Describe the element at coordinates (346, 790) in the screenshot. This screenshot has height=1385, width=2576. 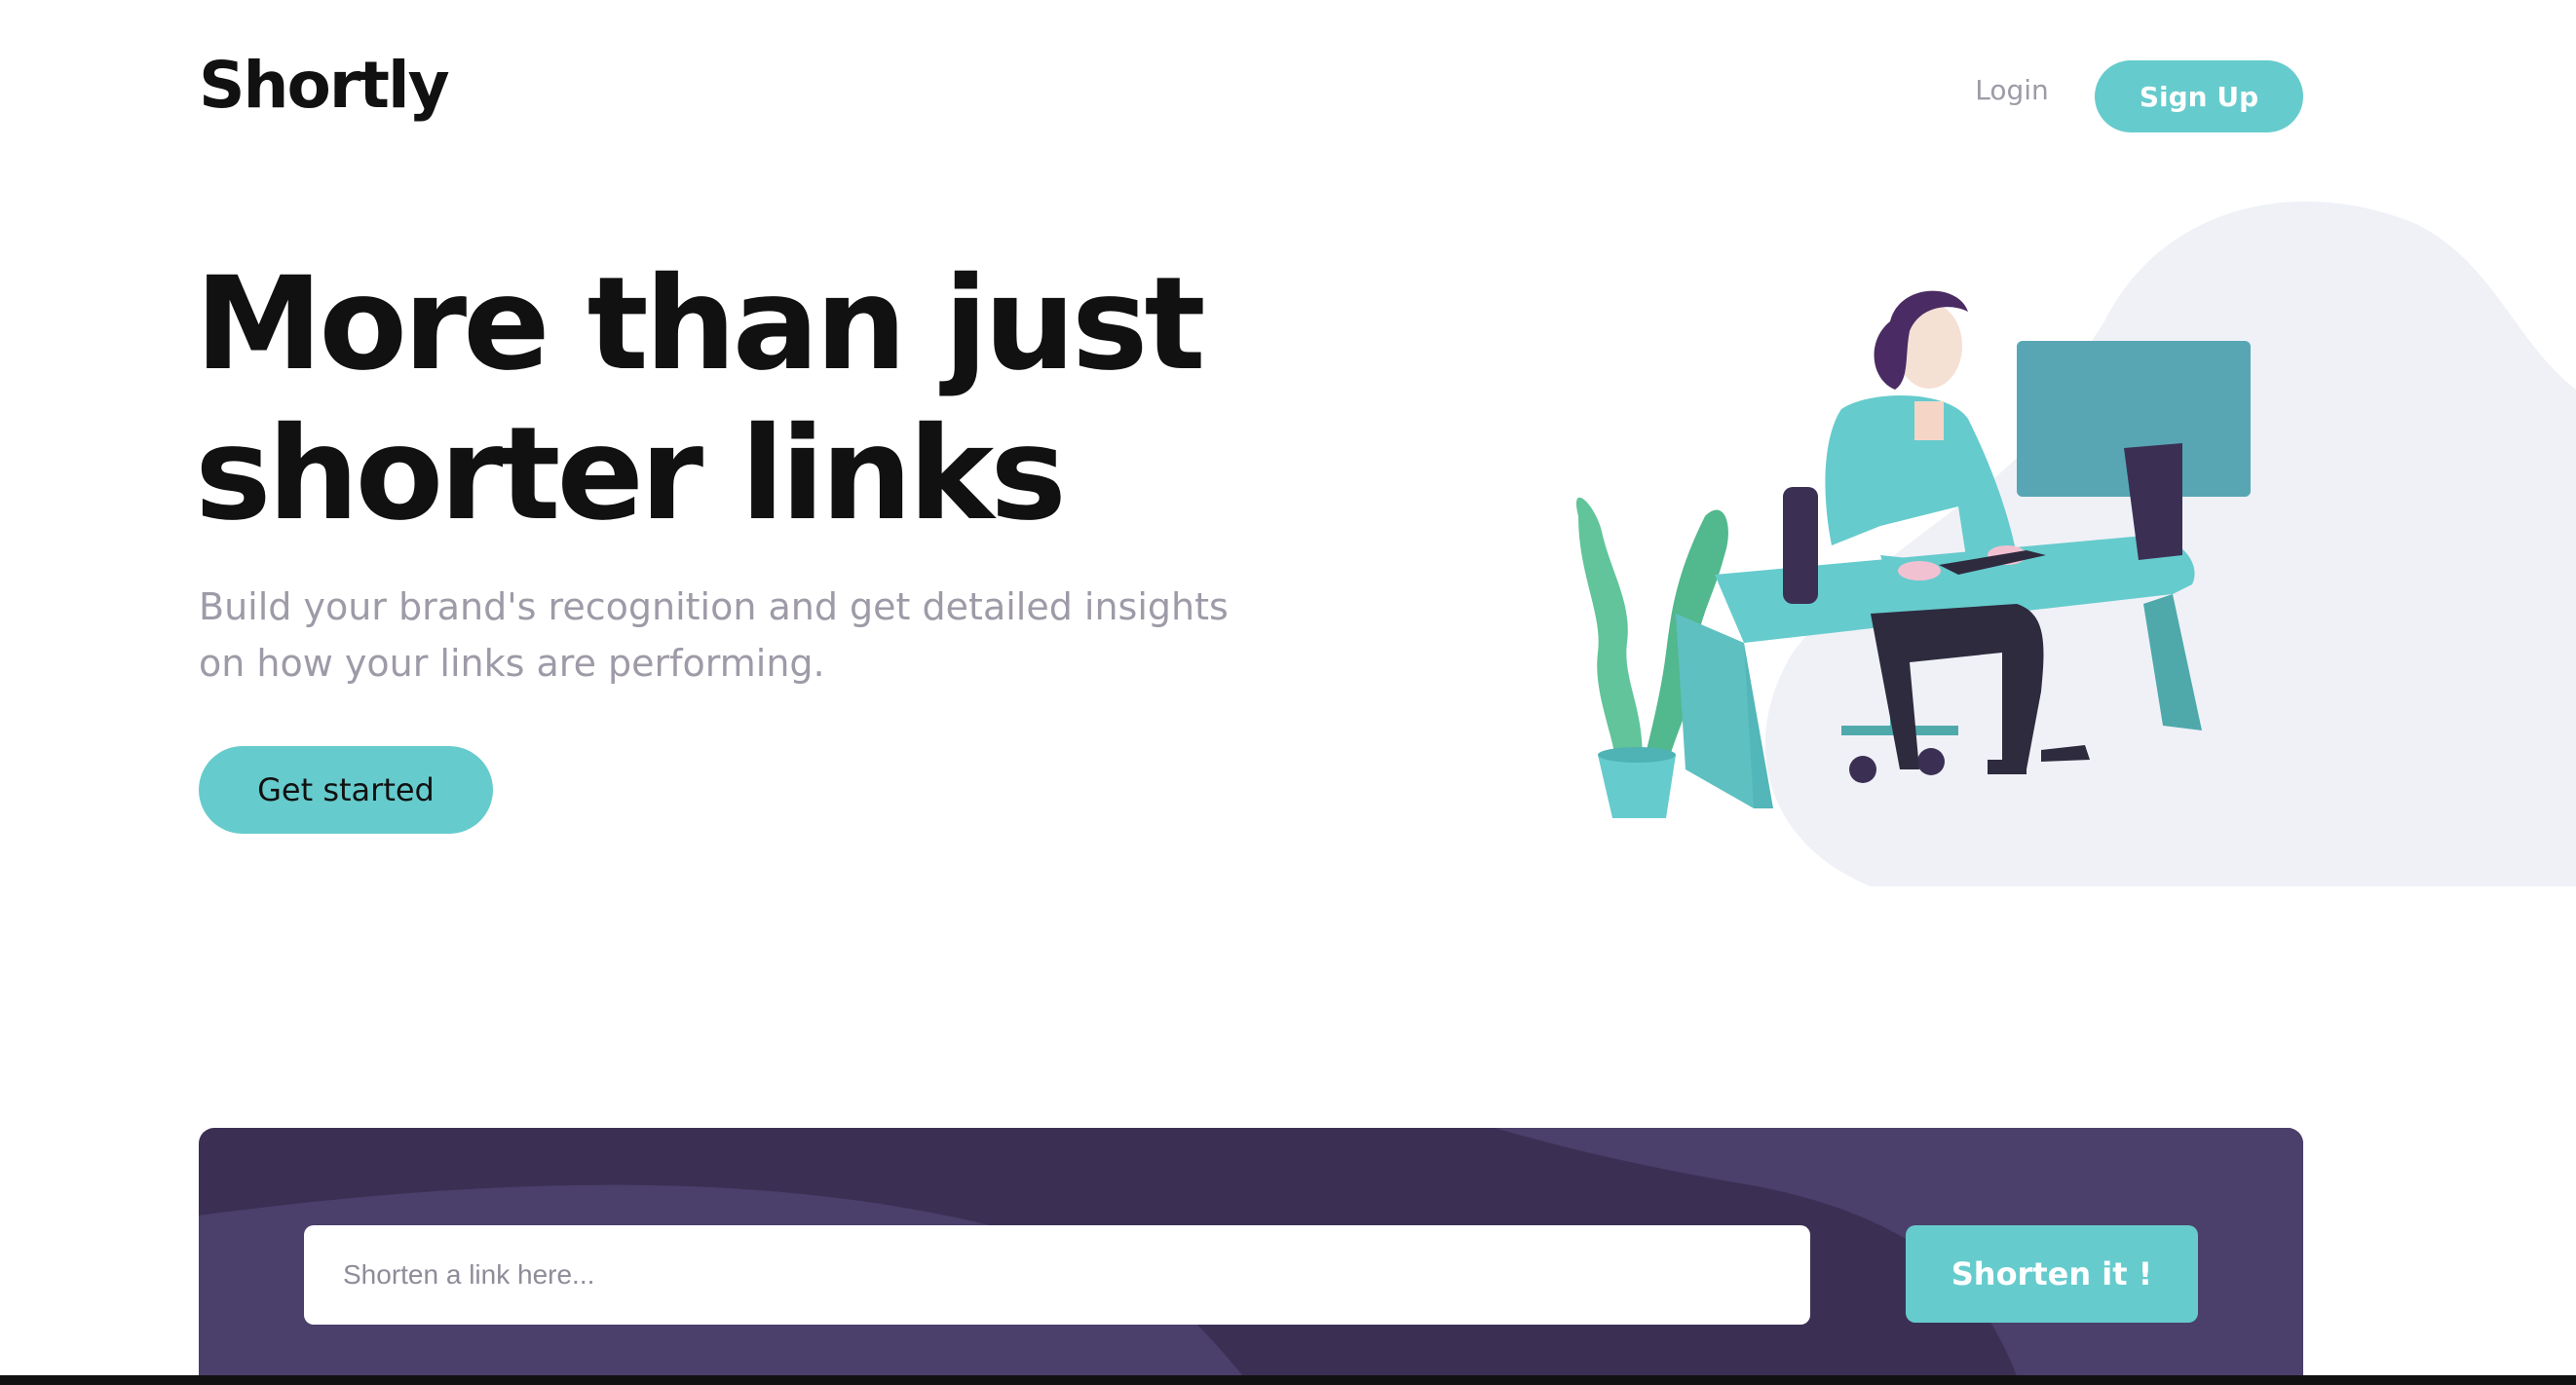
I see `get-started-button: Get started` at that location.